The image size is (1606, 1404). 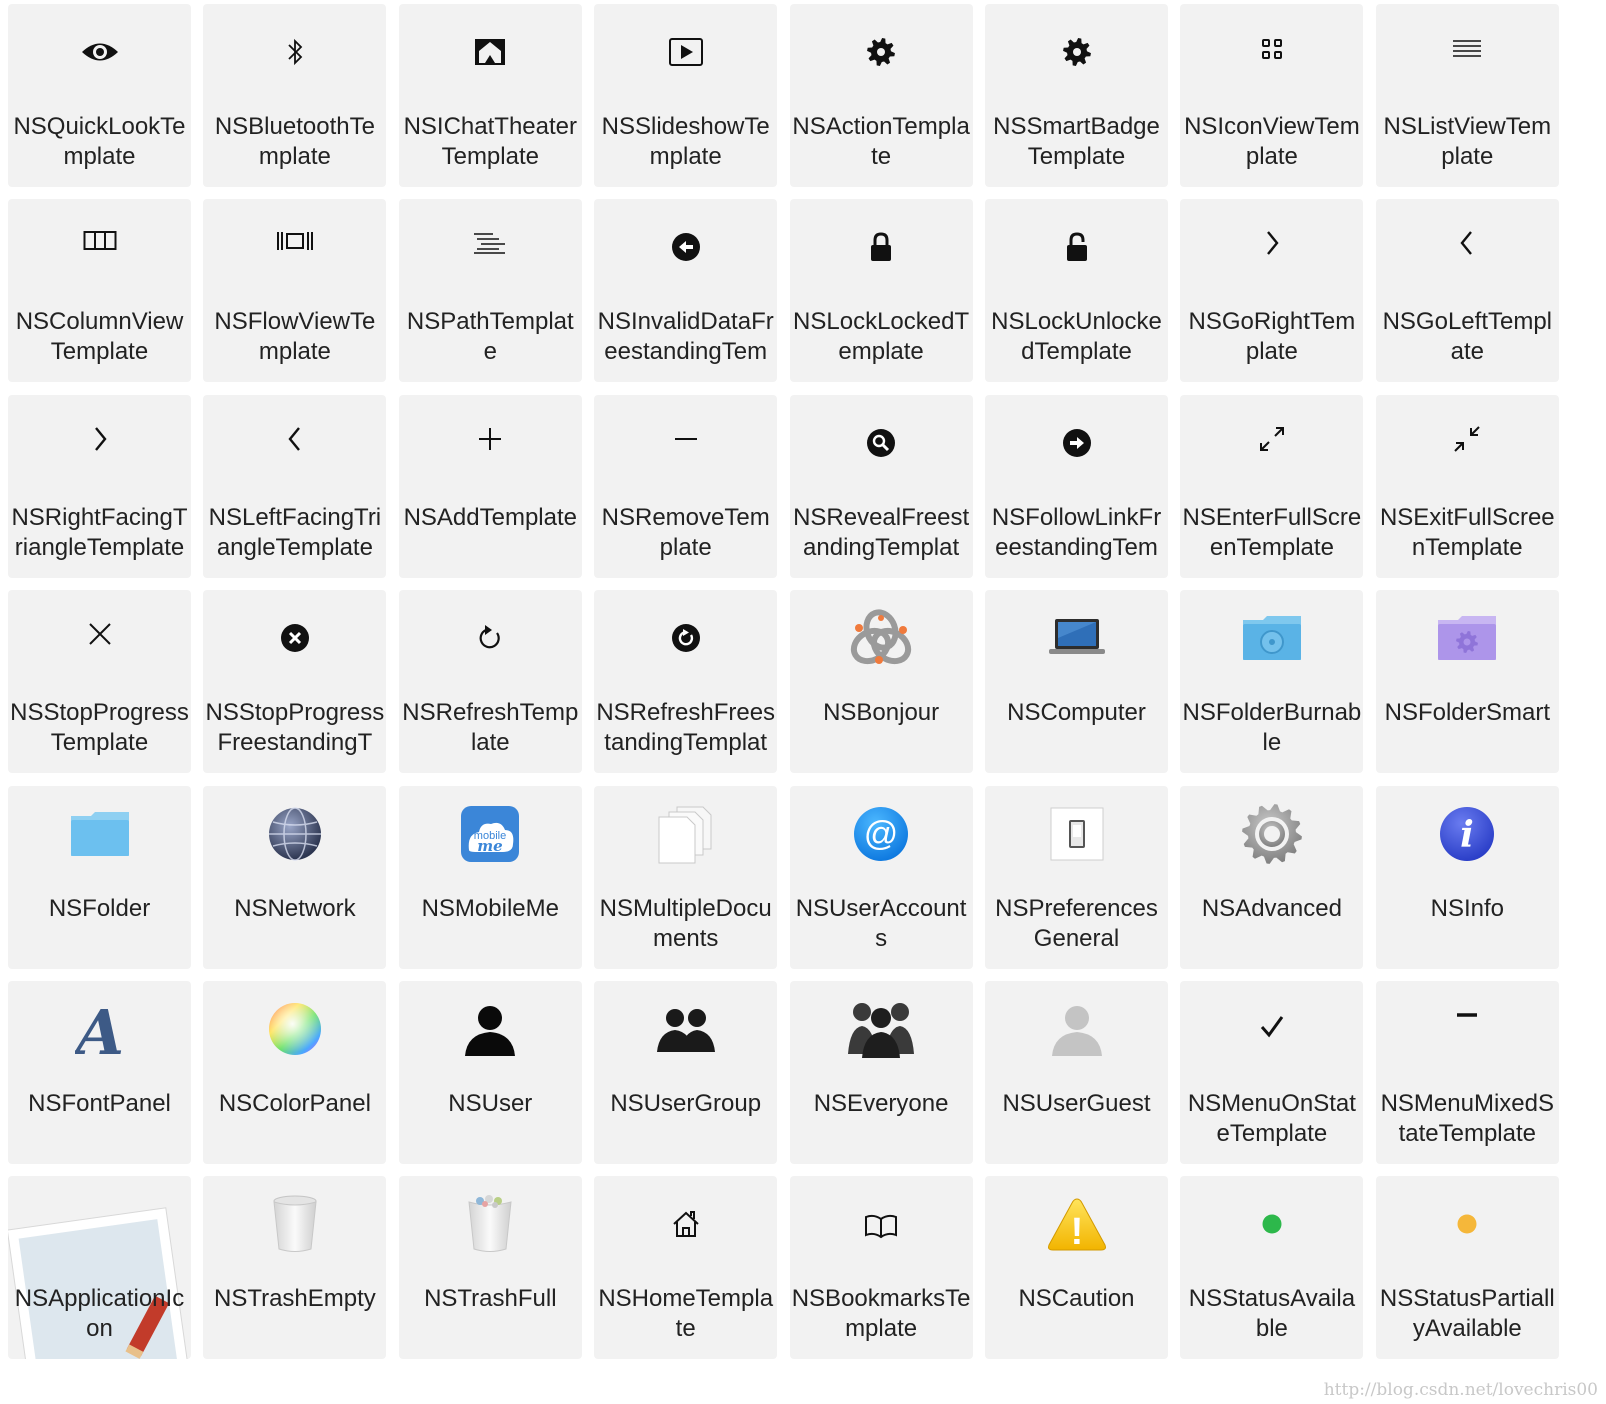 I want to click on smart-folder-icon, so click(x=1467, y=638).